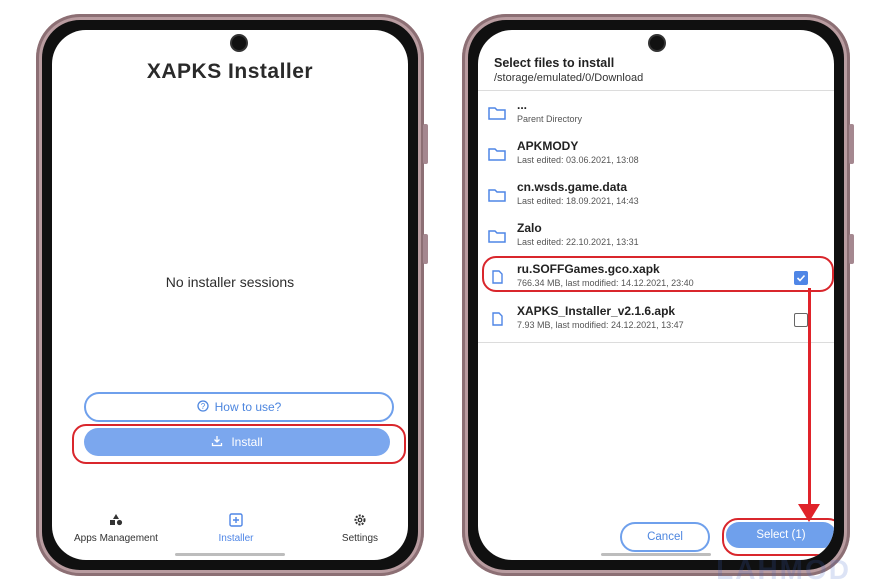 This screenshot has height=588, width=889. I want to click on select-label: Select (1), so click(781, 535).